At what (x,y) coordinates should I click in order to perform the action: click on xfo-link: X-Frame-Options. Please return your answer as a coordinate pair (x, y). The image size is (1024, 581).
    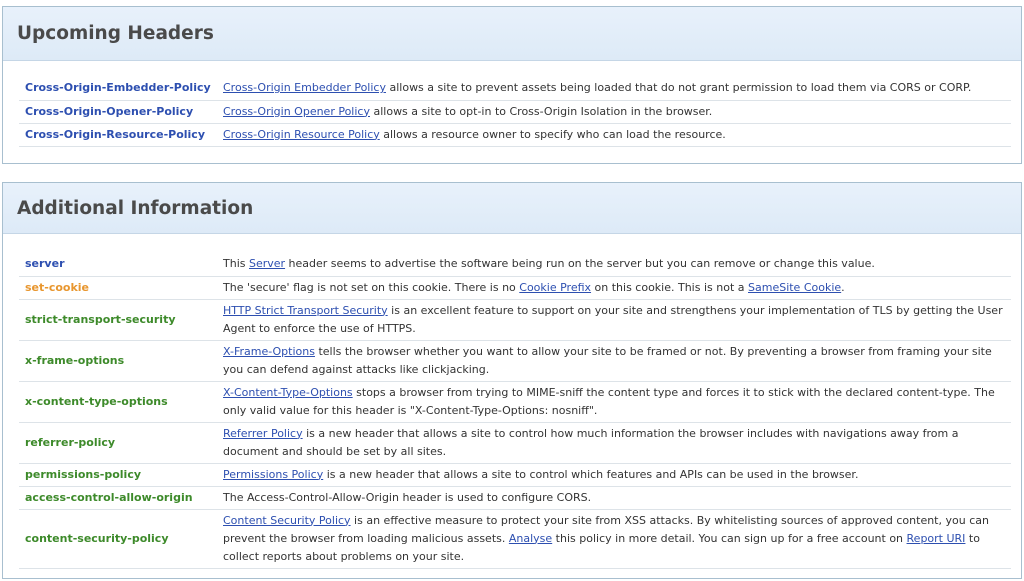
    Looking at the image, I should click on (269, 351).